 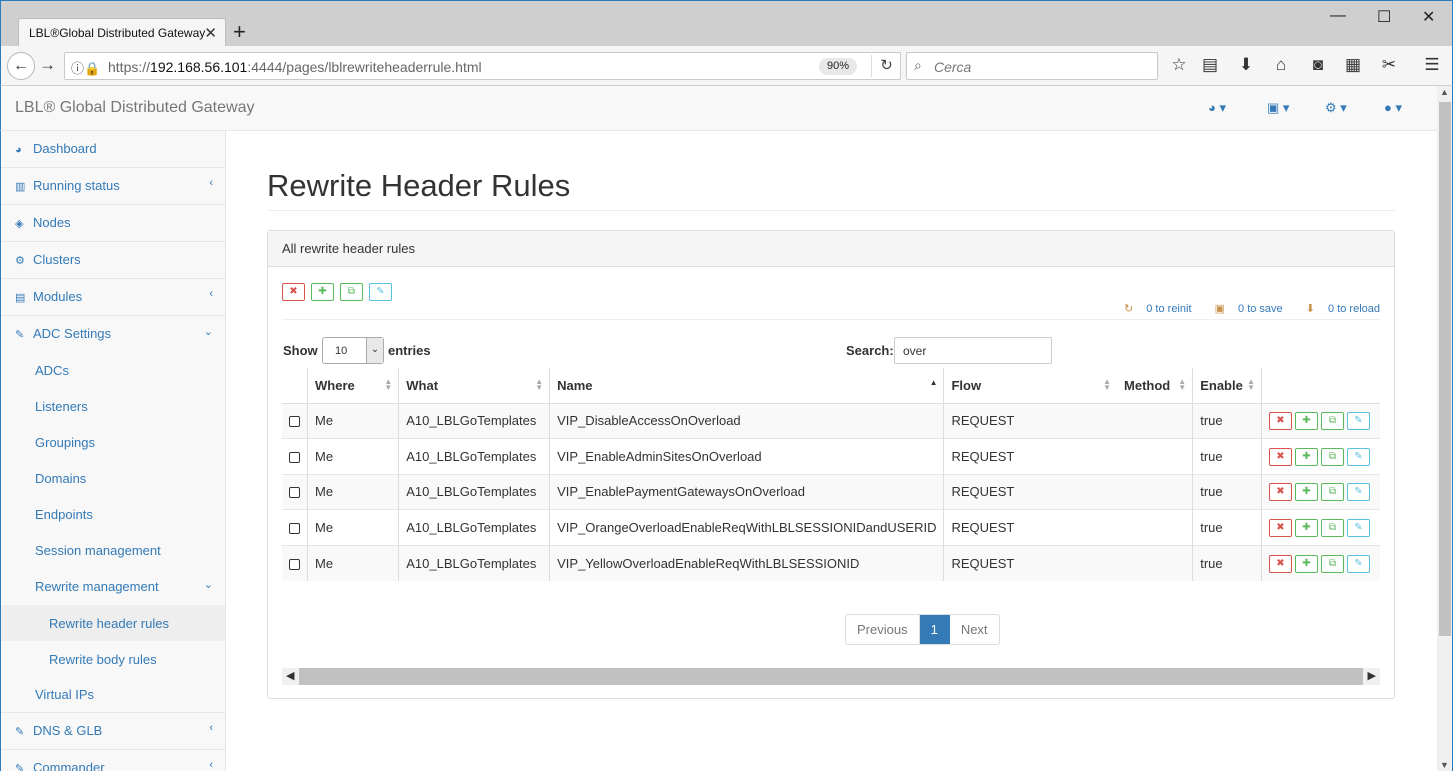 What do you see at coordinates (1338, 16) in the screenshot?
I see `minimize-icon: —` at bounding box center [1338, 16].